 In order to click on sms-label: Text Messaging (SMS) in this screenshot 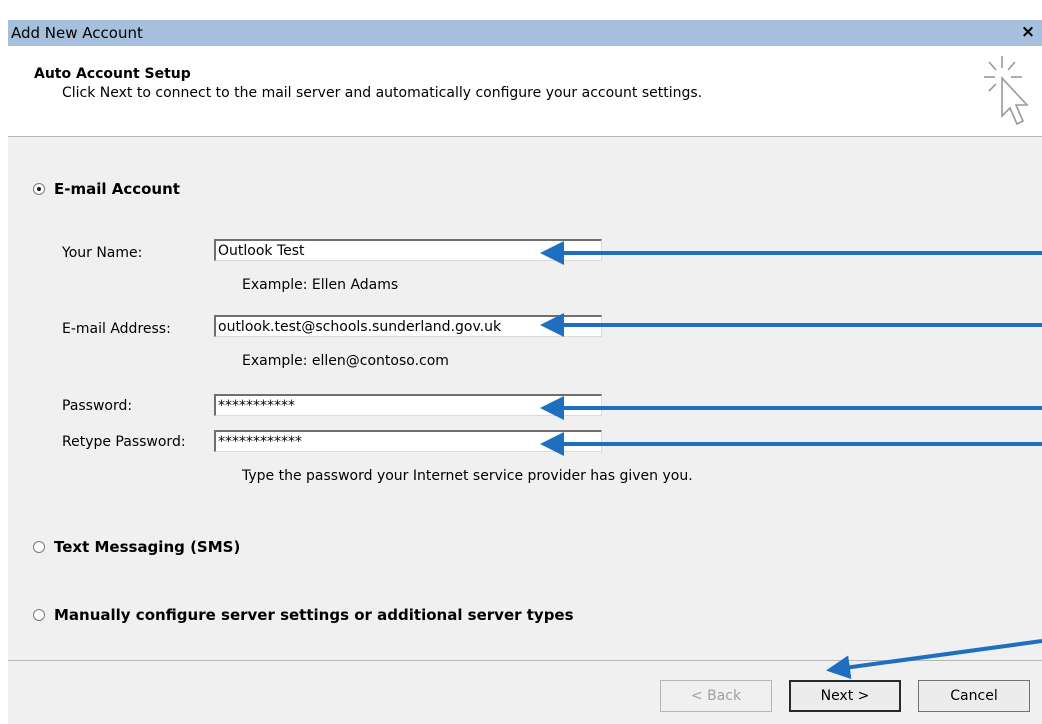, I will do `click(147, 547)`.